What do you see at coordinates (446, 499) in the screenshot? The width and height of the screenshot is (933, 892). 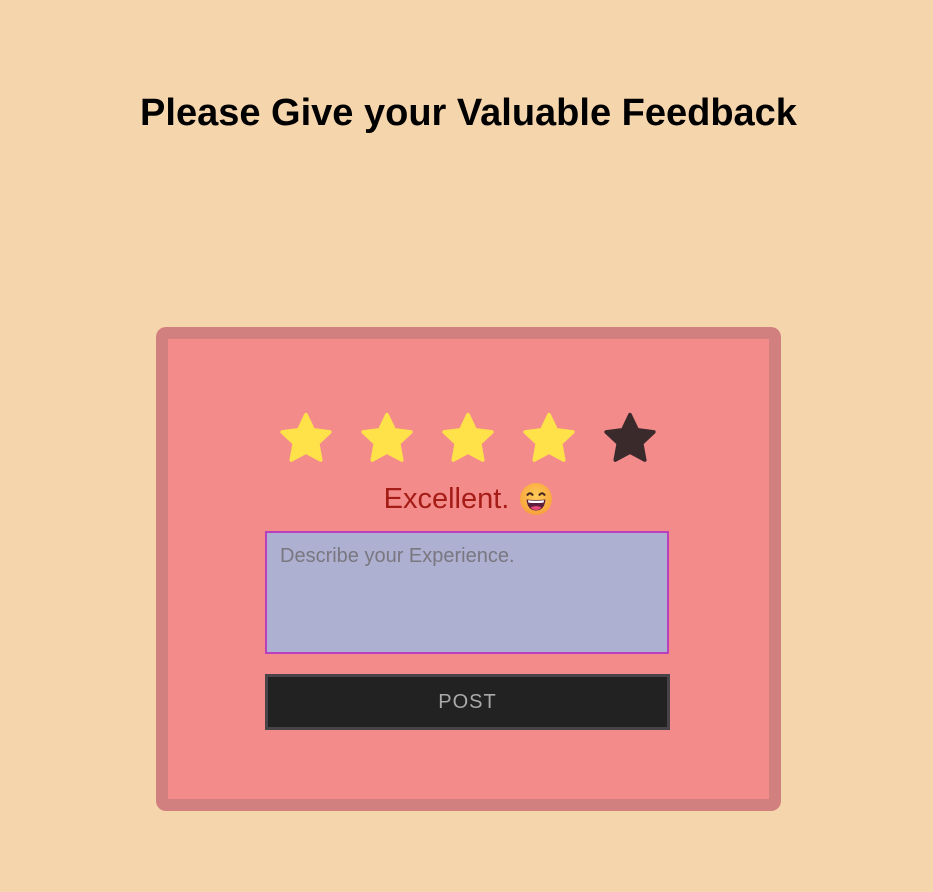 I see `rating-label: Excellent.` at bounding box center [446, 499].